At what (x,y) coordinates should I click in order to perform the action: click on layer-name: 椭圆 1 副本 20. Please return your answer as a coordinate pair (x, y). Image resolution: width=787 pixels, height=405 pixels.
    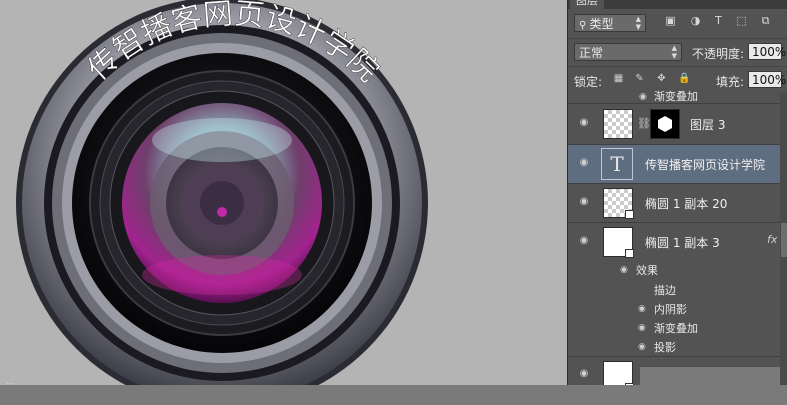
    Looking at the image, I should click on (686, 204).